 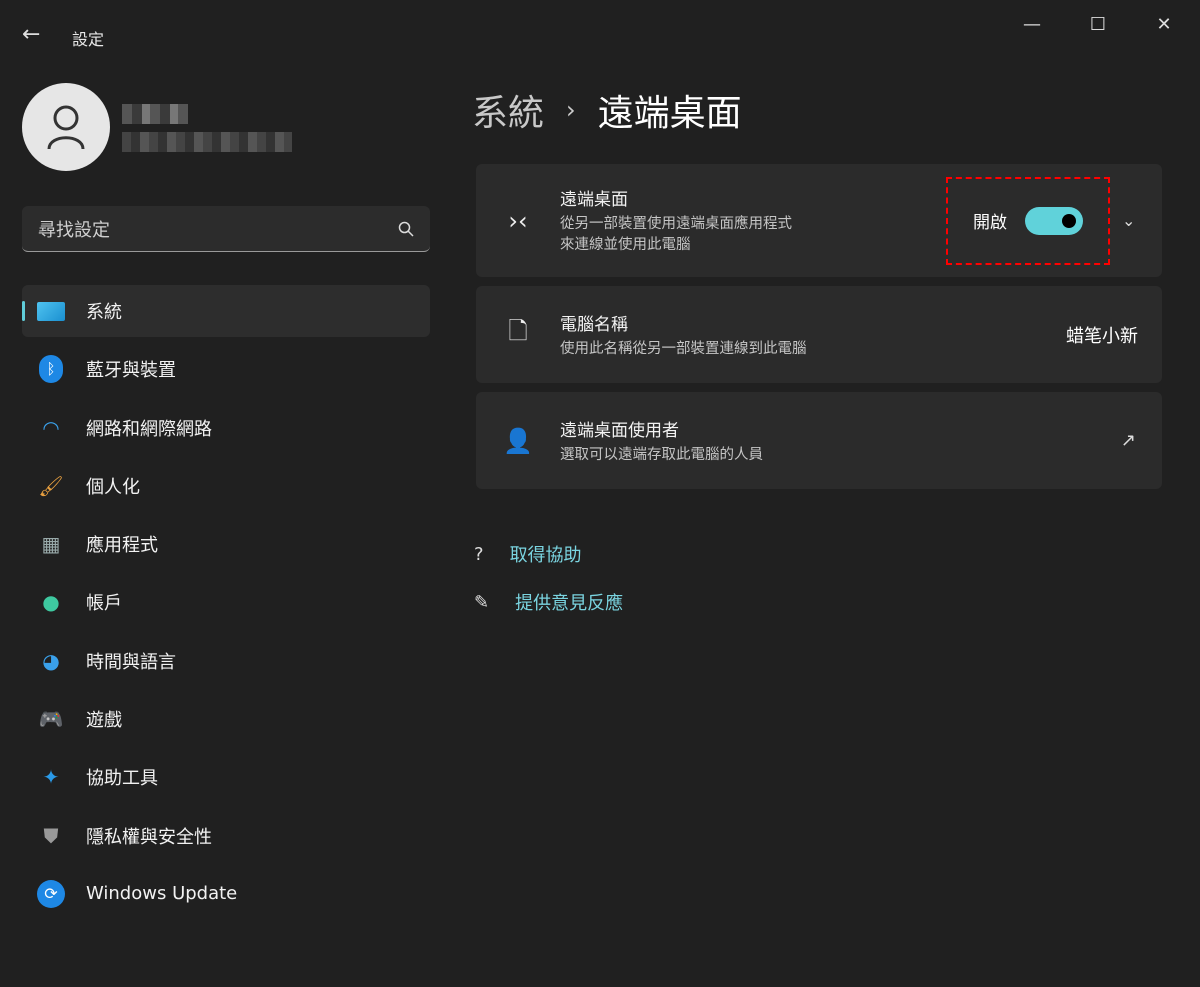 I want to click on sidebar-item-windows-update: ⟳ Windows Update, so click(x=226, y=894).